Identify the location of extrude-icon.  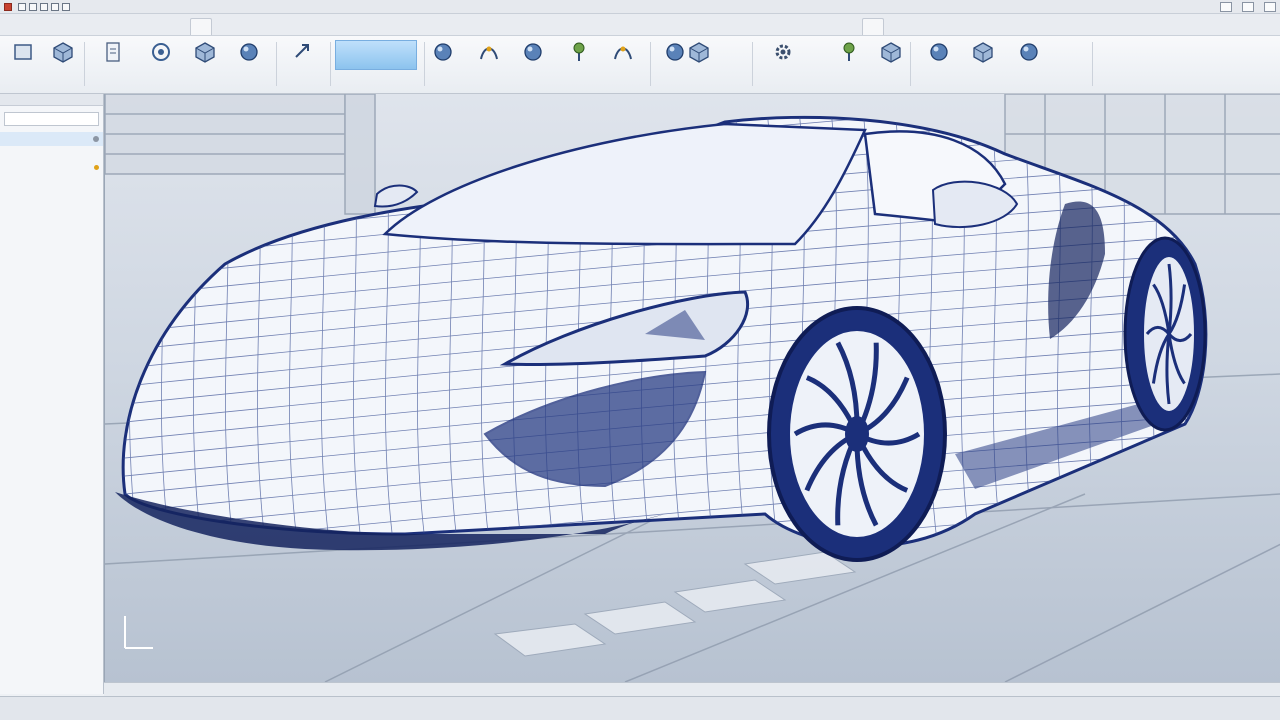
(205, 52).